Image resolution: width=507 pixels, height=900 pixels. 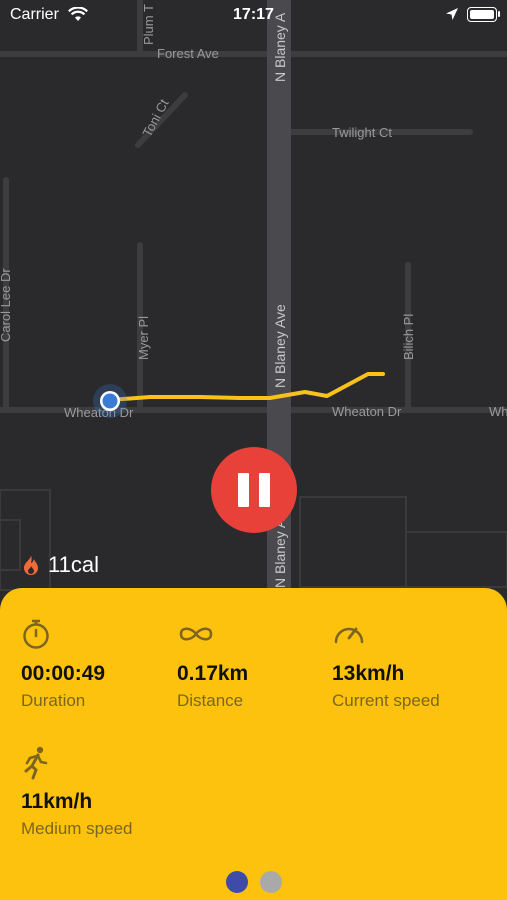 I want to click on stopwatch-icon, so click(x=36, y=634).